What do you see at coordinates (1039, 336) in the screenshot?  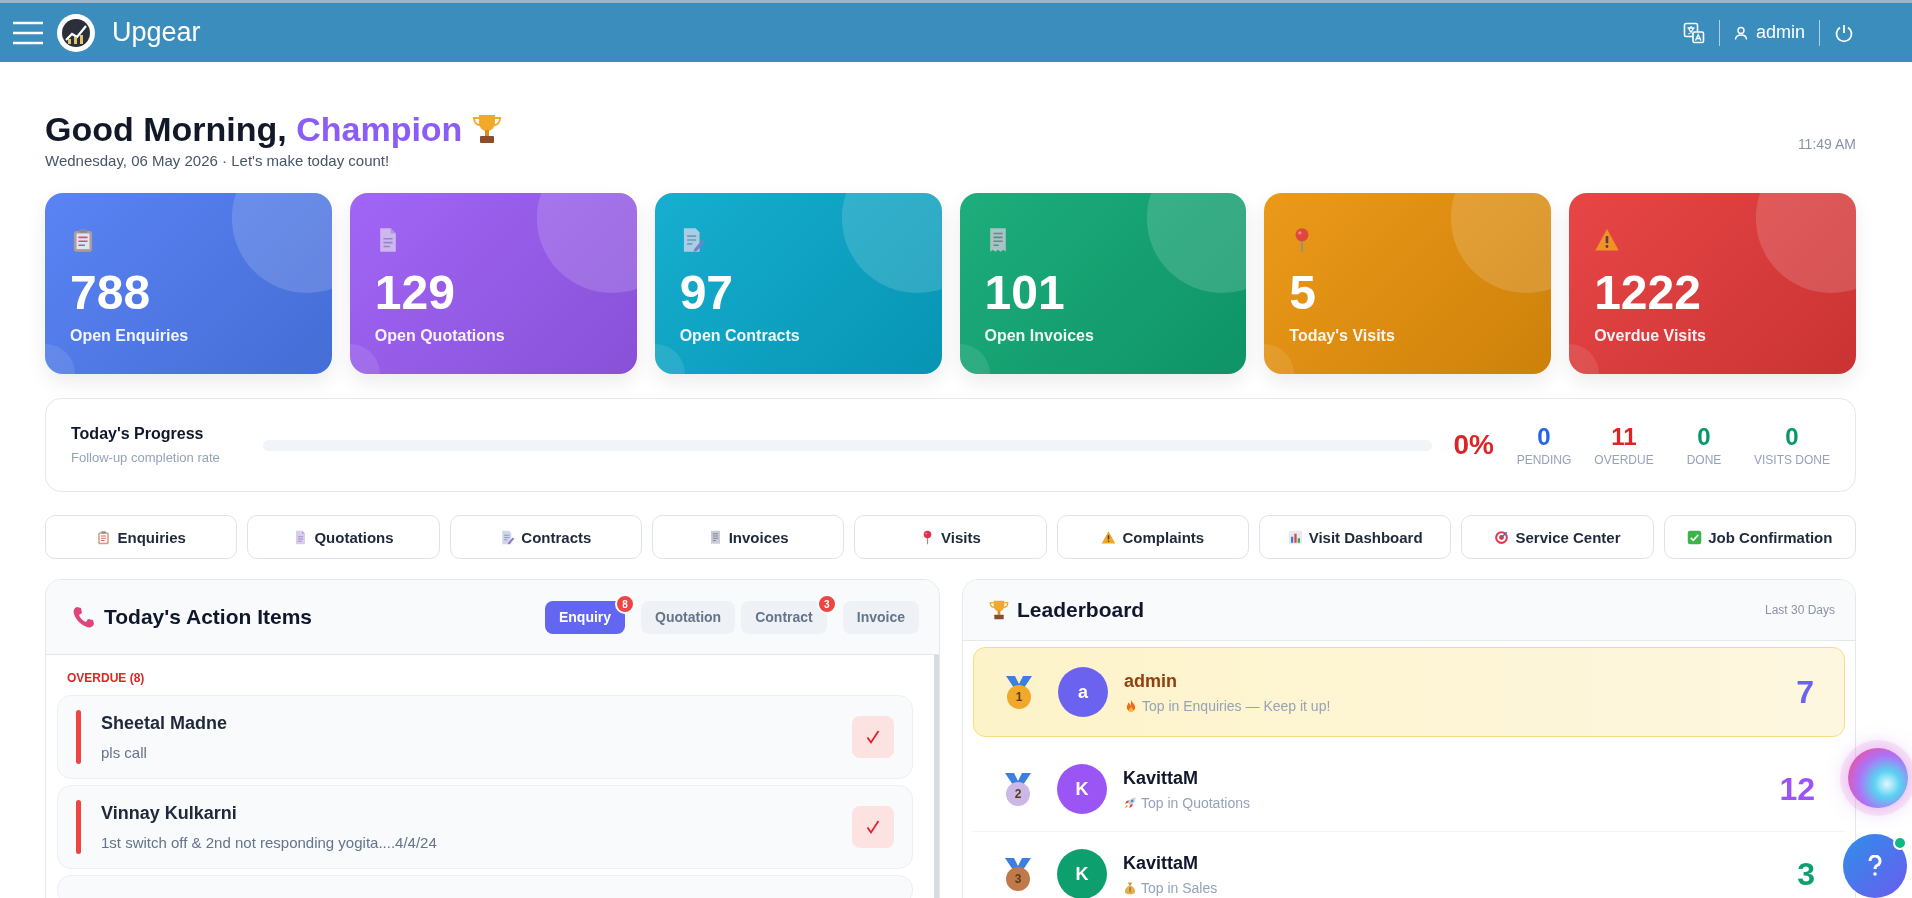 I see `stat-label: Open Invoices` at bounding box center [1039, 336].